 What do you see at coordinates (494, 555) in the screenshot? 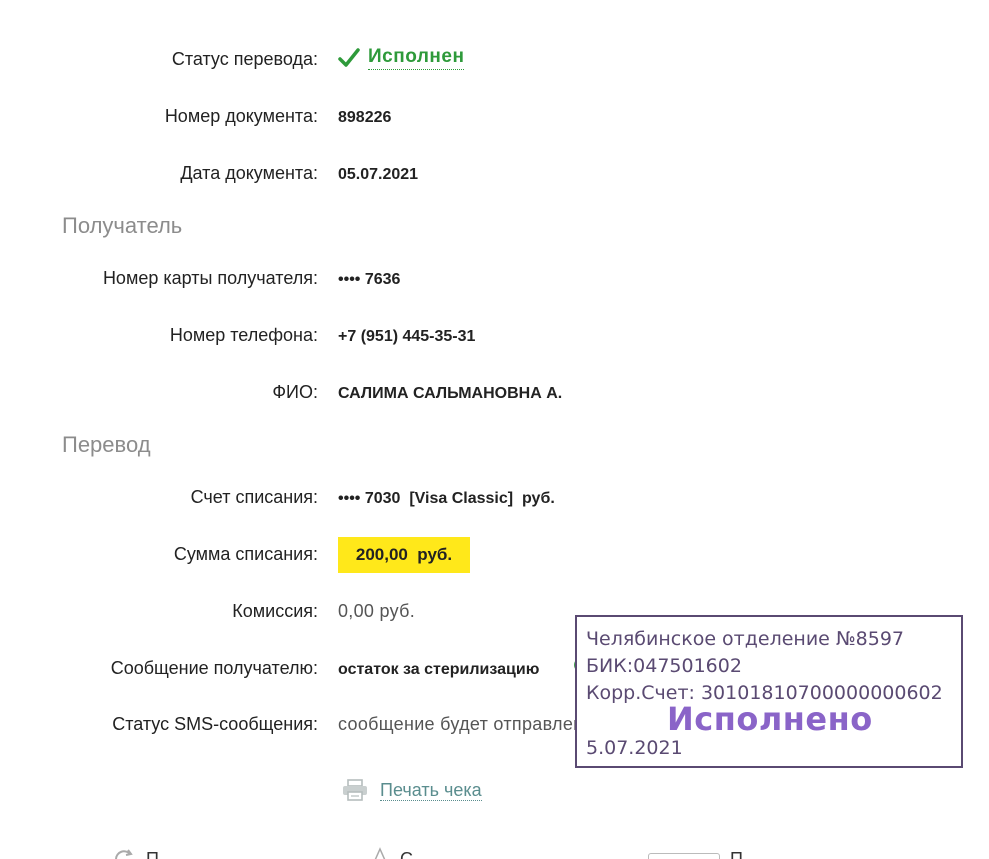
I see `debit-amount-row: Сумма списания: 200,00 руб.` at bounding box center [494, 555].